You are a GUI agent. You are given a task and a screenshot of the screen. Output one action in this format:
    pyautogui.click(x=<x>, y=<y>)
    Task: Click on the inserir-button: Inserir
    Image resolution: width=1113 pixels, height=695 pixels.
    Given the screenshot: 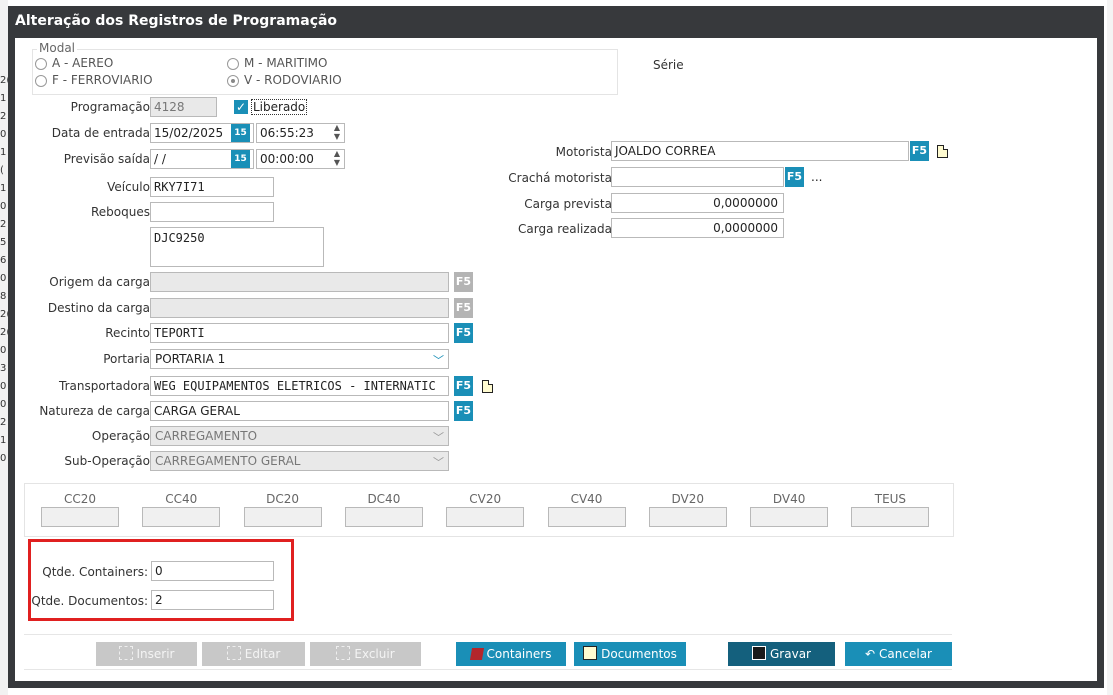 What is the action you would take?
    pyautogui.click(x=146, y=654)
    